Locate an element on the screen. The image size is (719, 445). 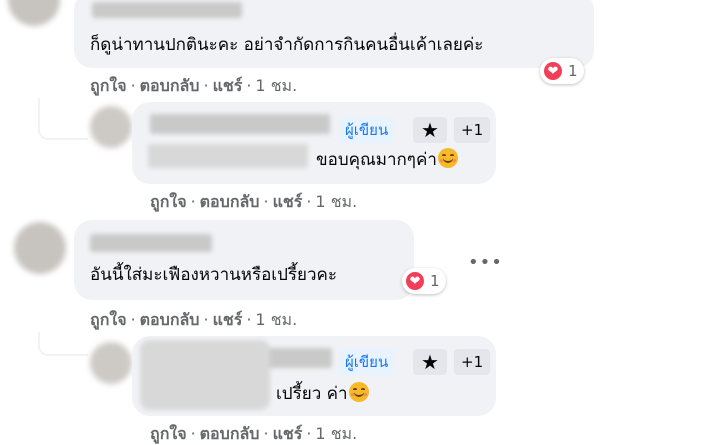
more-options-button: ••• is located at coordinates (485, 262).